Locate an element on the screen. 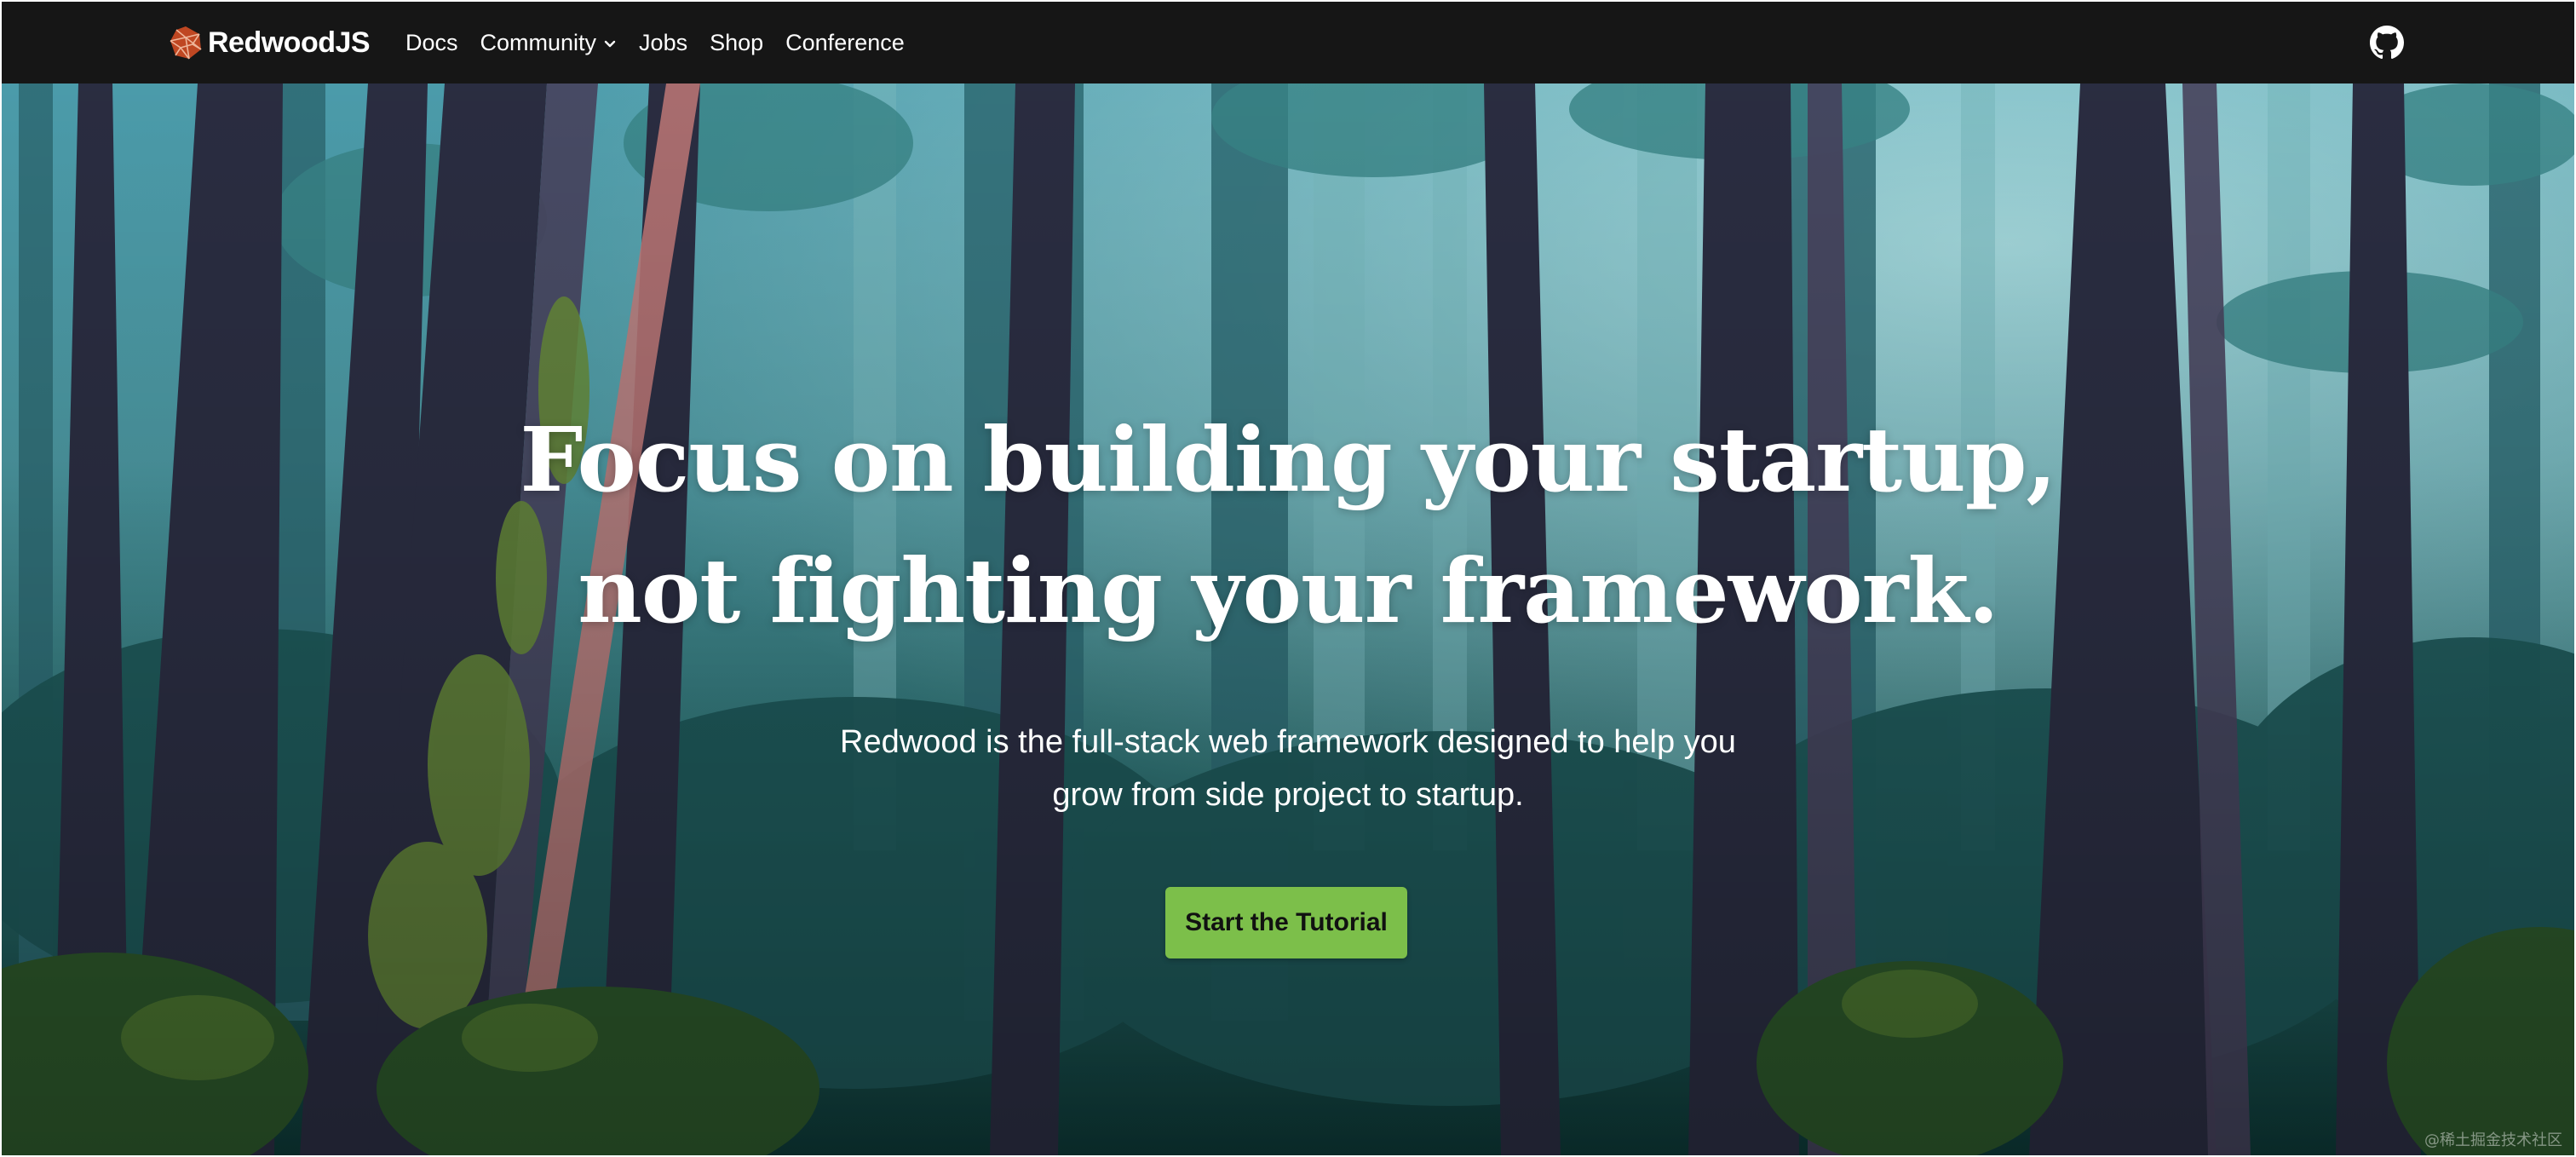 This screenshot has width=2576, height=1157. chevron-down-icon is located at coordinates (610, 44).